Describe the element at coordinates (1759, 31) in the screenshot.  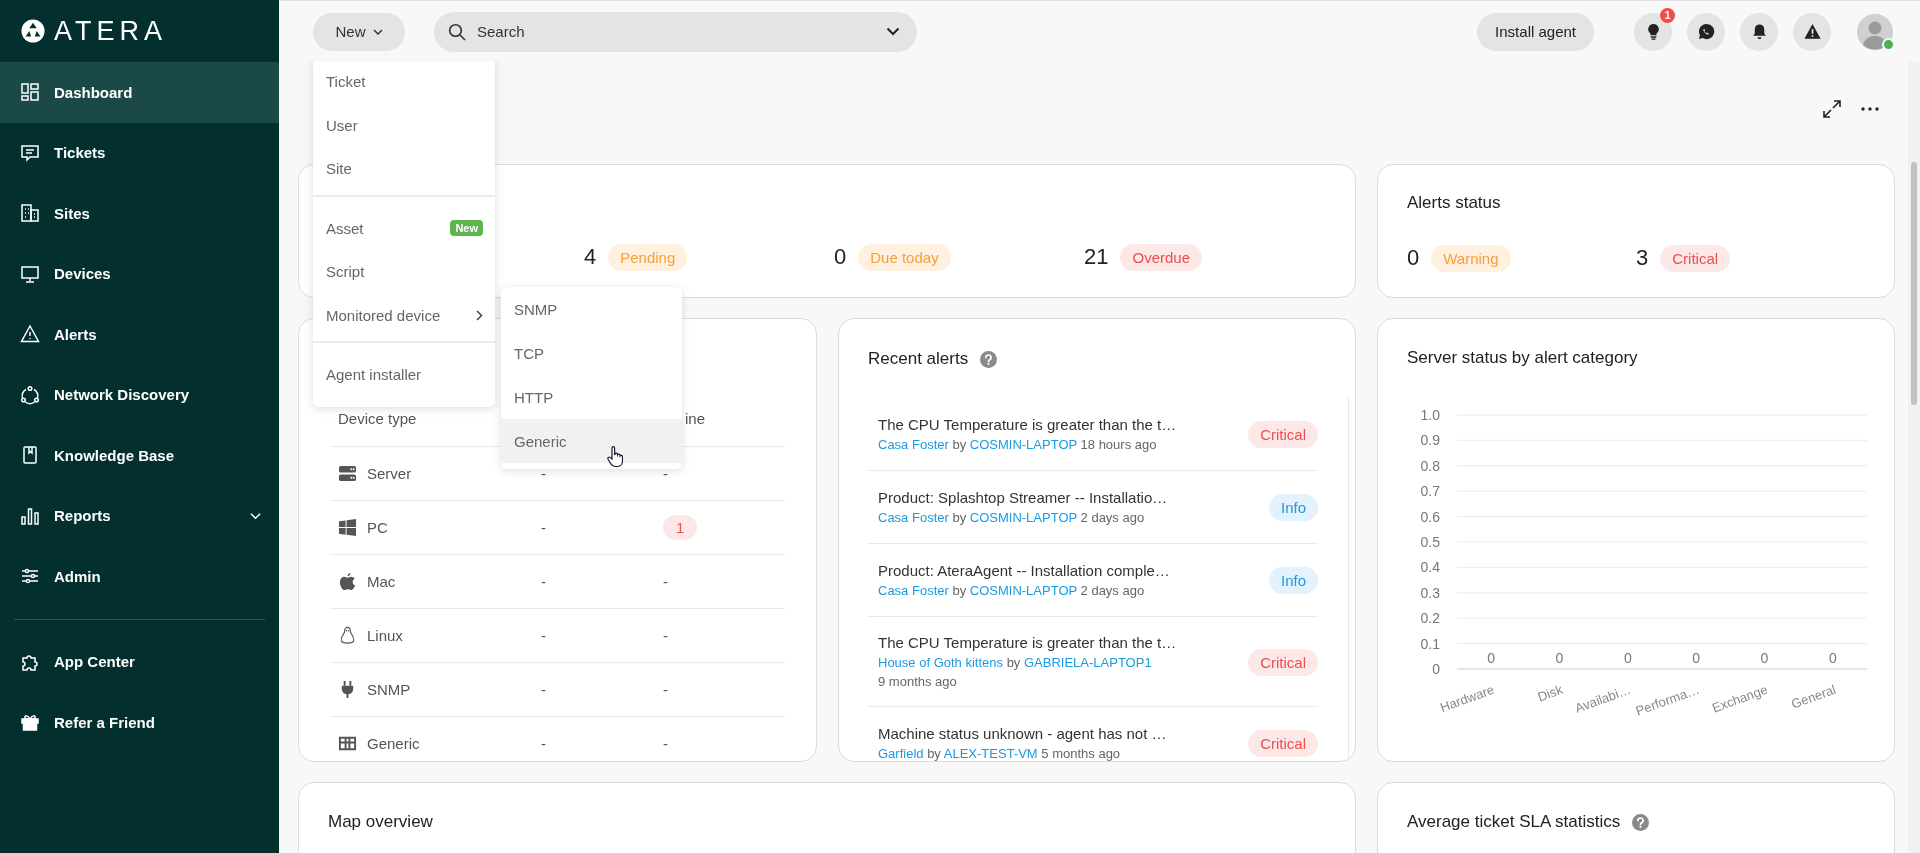
I see `notifications-button` at that location.